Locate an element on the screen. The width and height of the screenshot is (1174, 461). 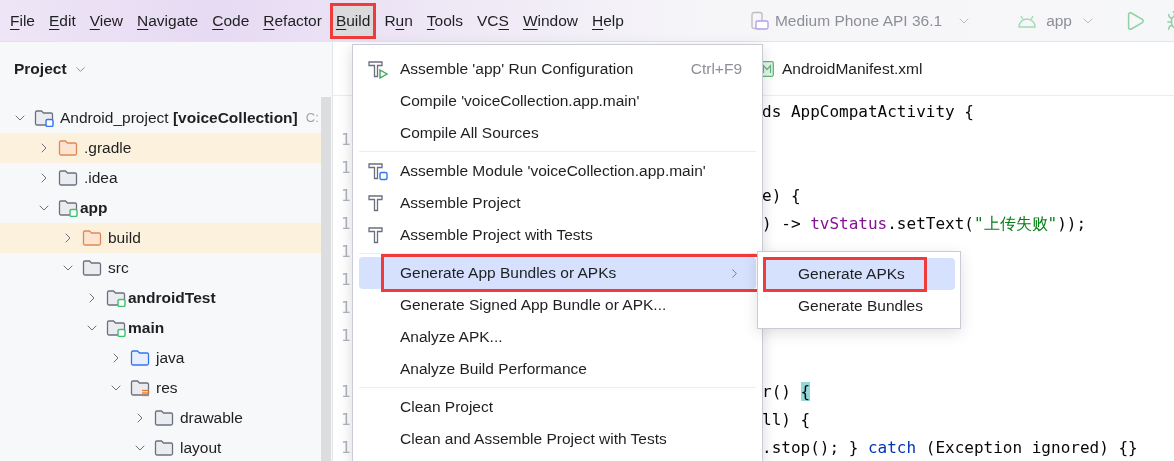
menu-item: Assemble 'app' Run Configuration Ctrl+F9 is located at coordinates (557, 69).